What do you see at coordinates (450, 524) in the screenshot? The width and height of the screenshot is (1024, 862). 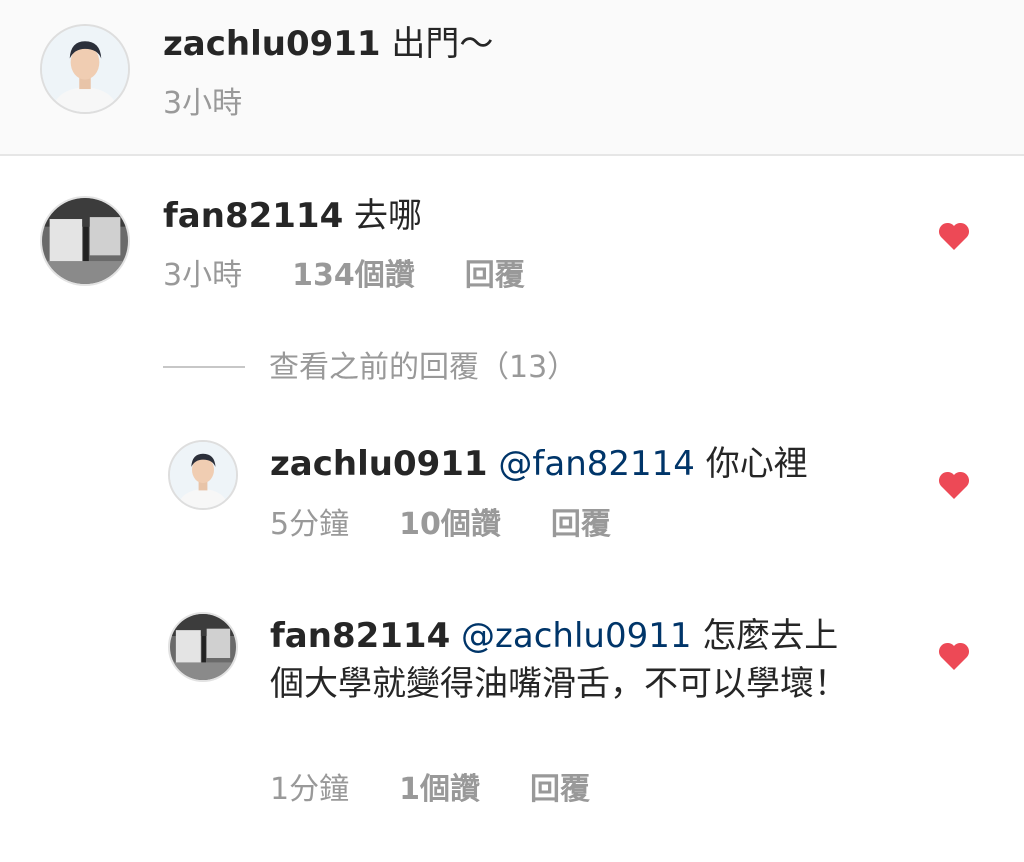 I see `reply-likes: 10個讚` at bounding box center [450, 524].